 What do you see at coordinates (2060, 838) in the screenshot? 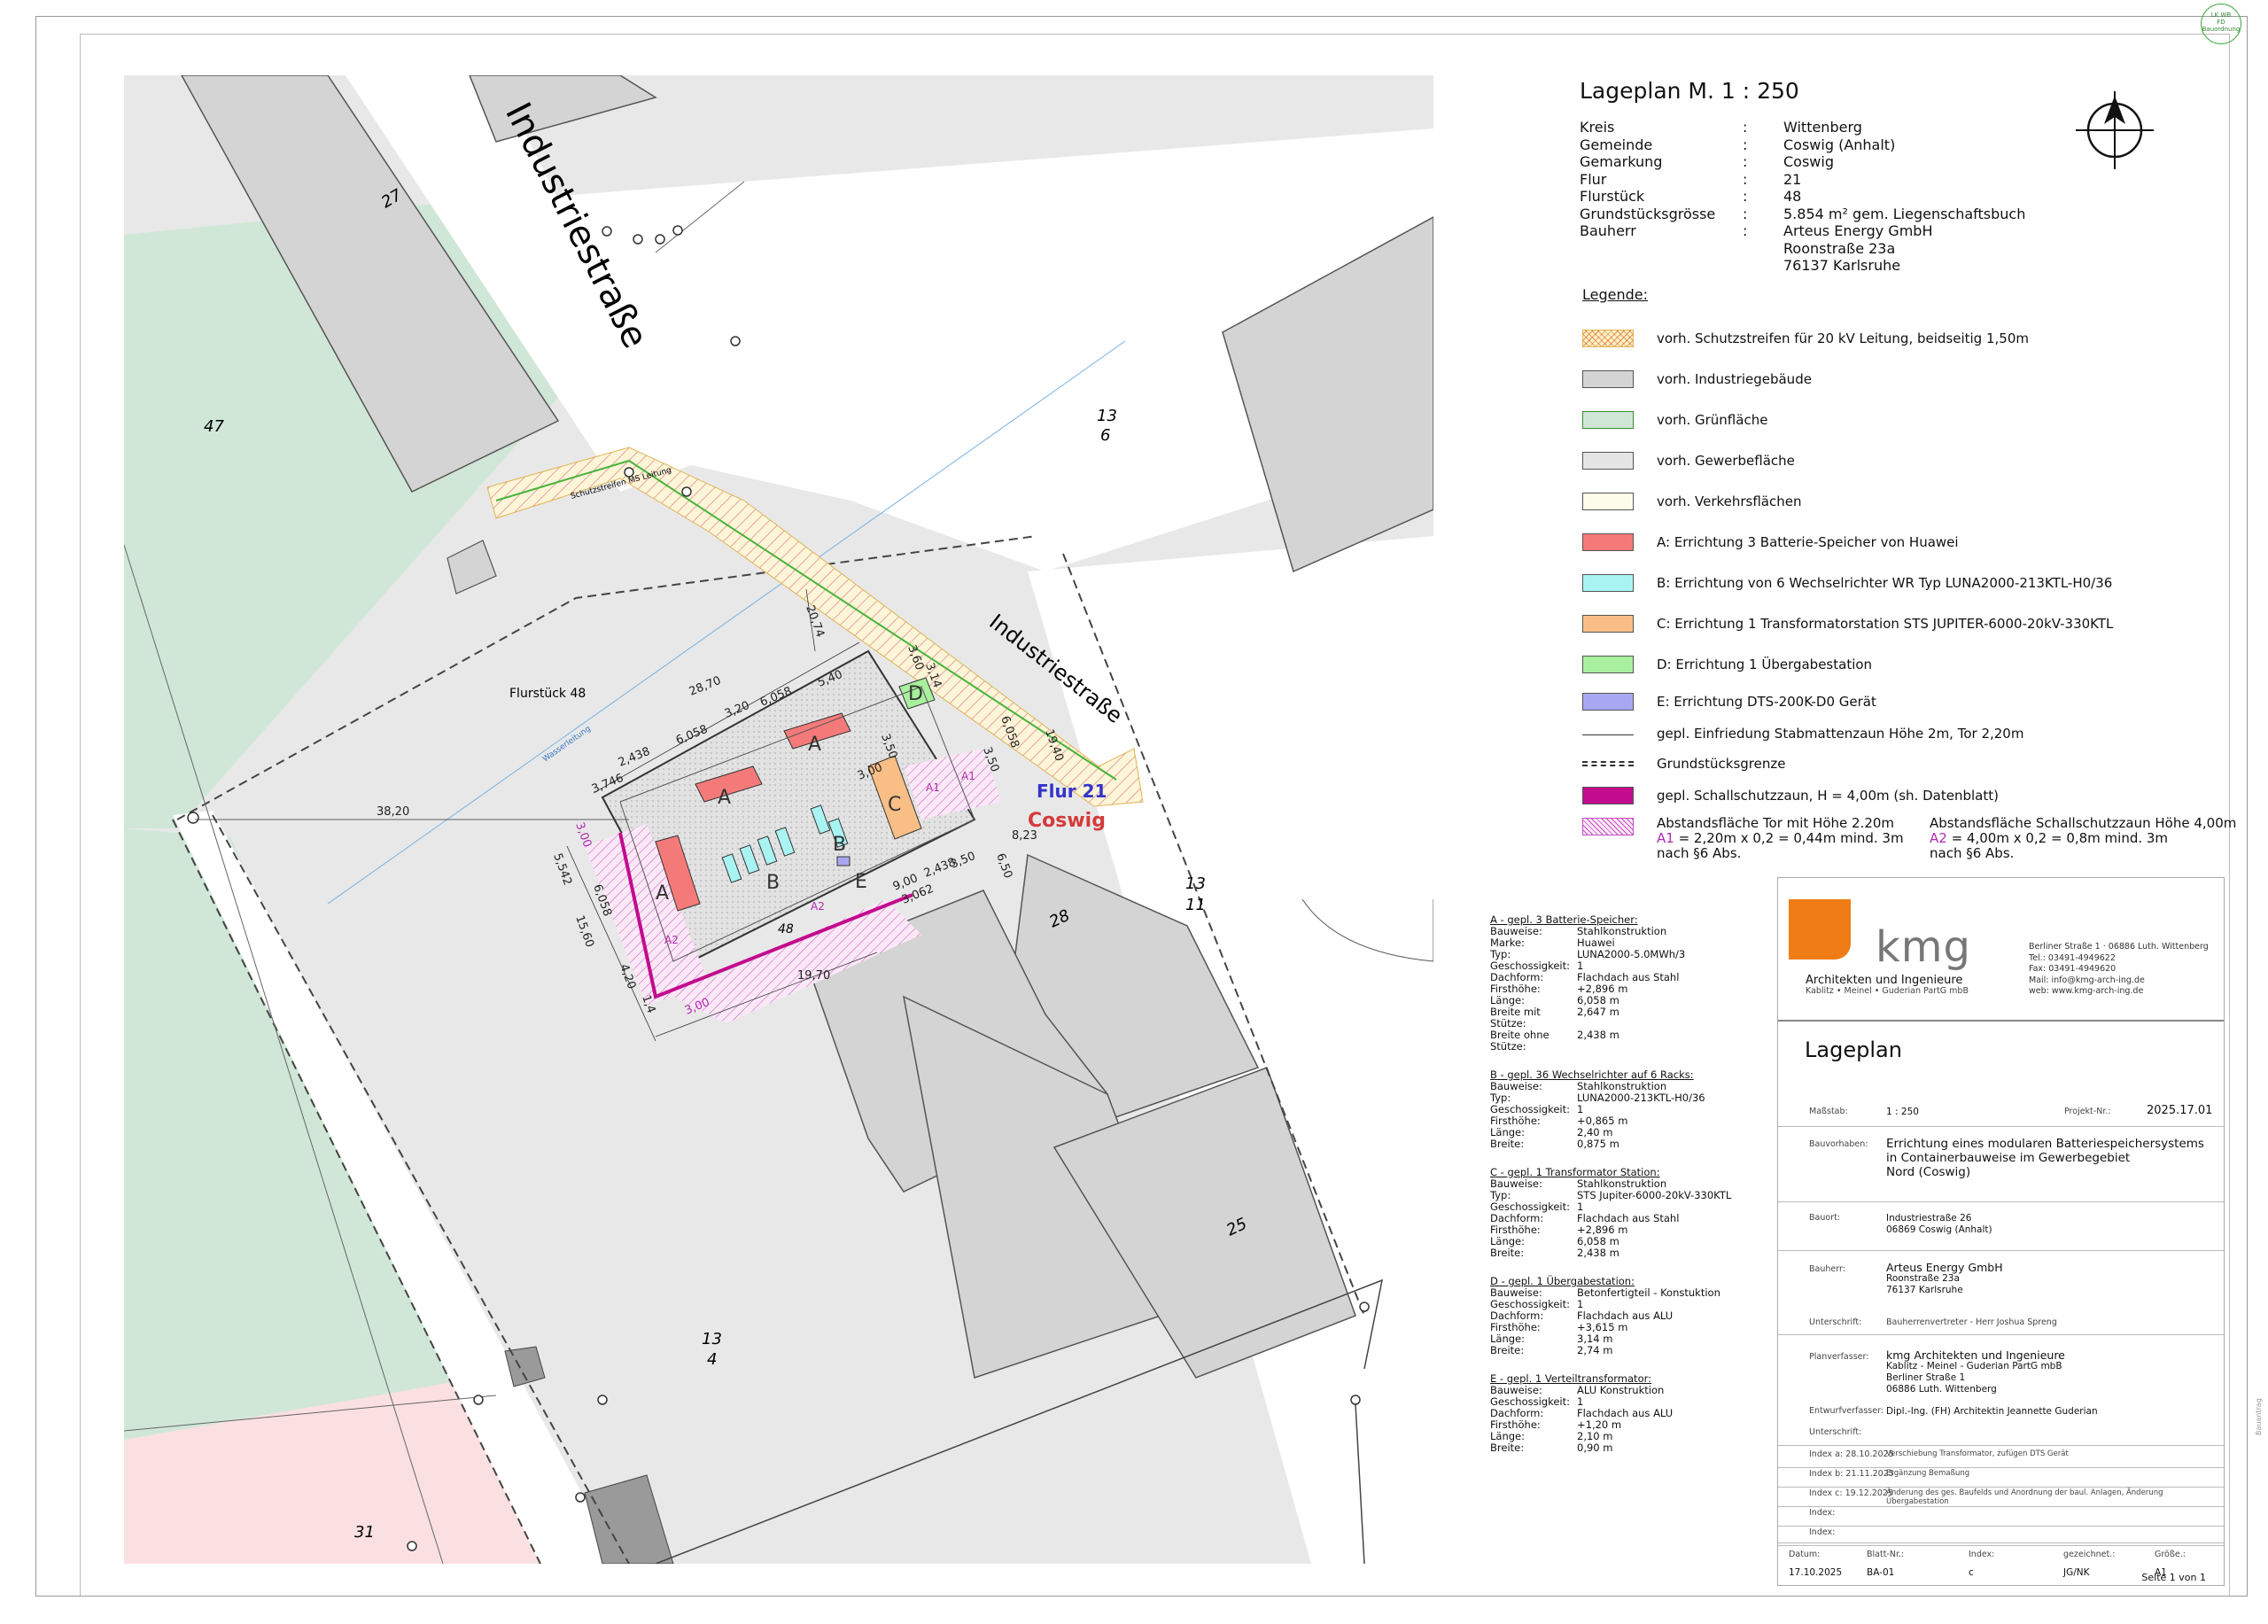
I see `abstand-barrier-formula: = 4,00m x 0,2 = 0,8m mind. 3m` at bounding box center [2060, 838].